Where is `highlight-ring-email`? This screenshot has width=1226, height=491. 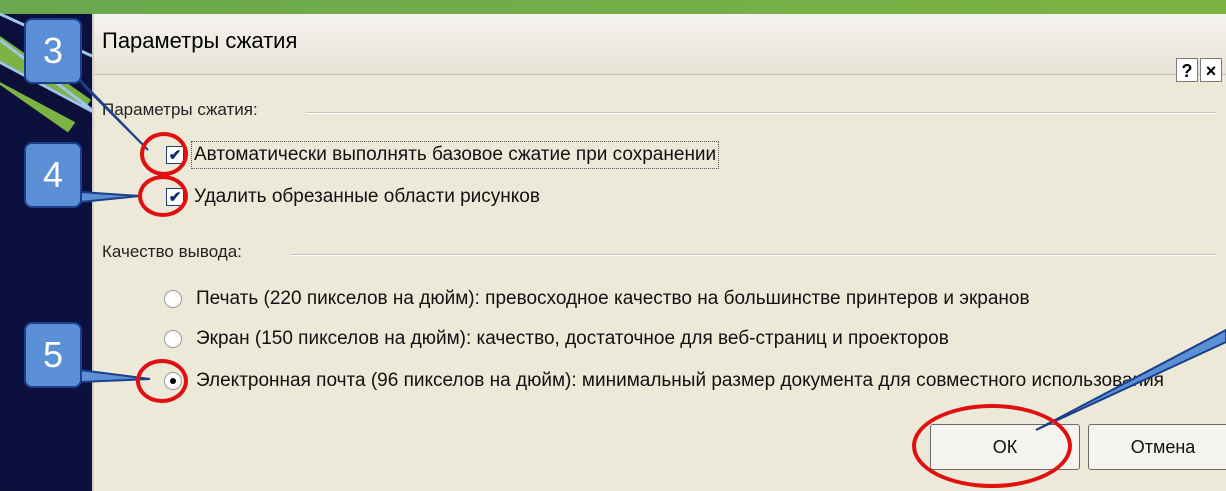 highlight-ring-email is located at coordinates (162, 381).